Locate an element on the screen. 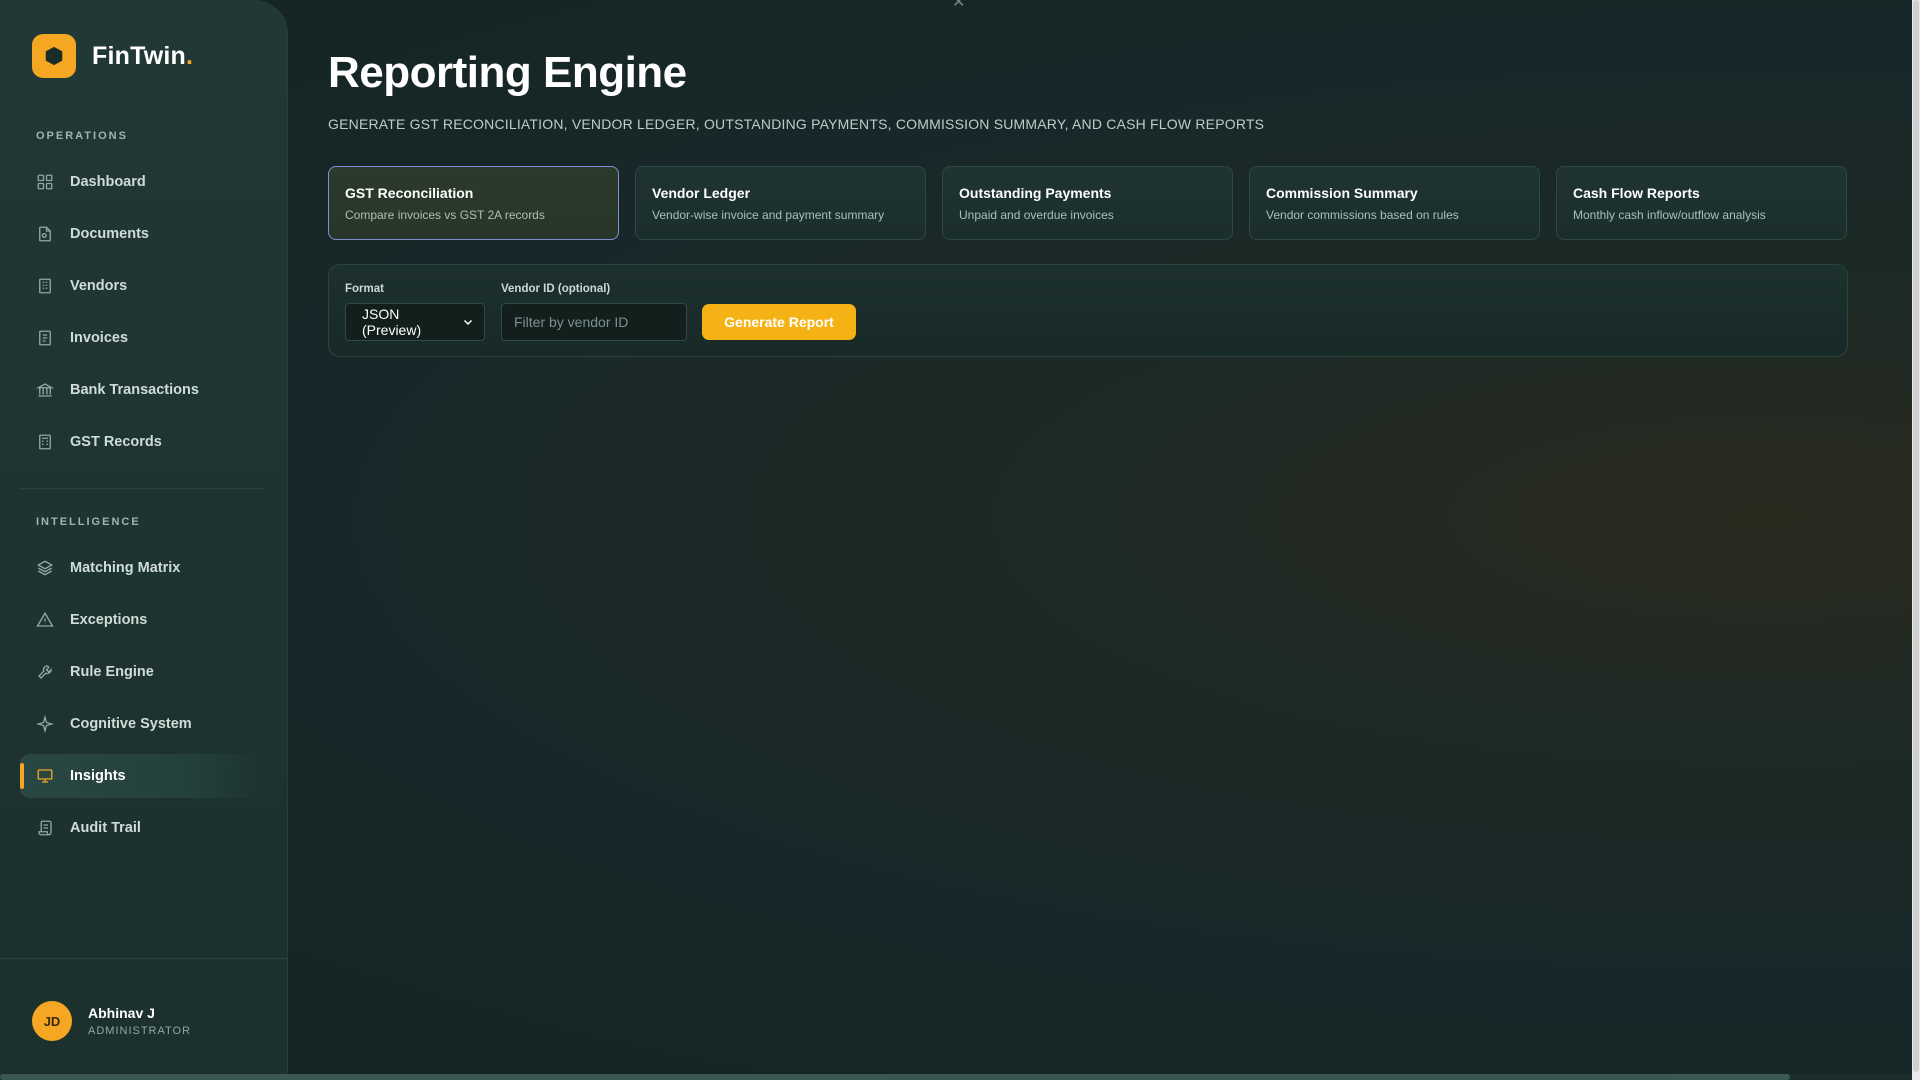 The height and width of the screenshot is (1080, 1920). bank-icon is located at coordinates (45, 390).